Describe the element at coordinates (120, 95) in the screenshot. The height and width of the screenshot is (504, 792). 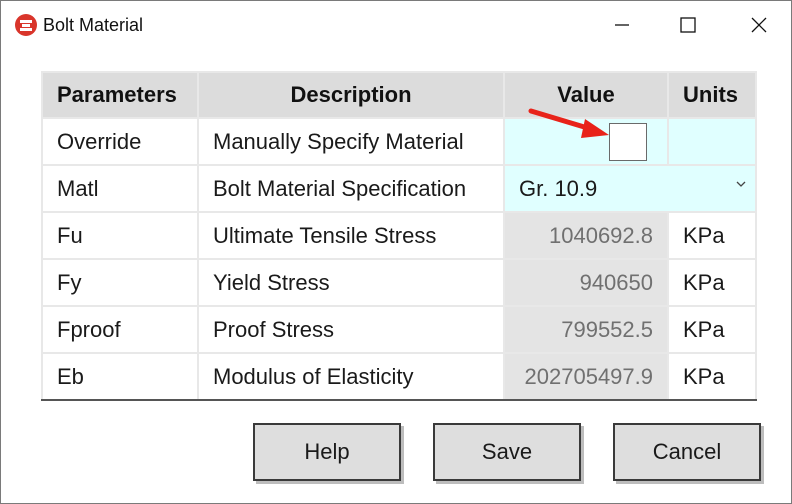
I see `header-parameters: Parameters` at that location.